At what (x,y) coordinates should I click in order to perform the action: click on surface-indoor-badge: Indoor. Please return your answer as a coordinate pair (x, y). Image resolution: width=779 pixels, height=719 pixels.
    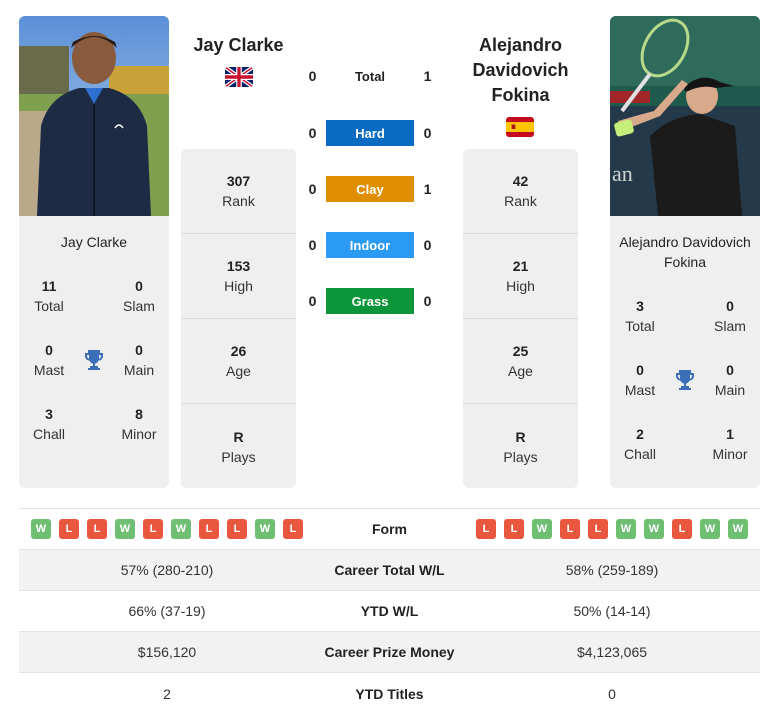
    Looking at the image, I should click on (370, 245).